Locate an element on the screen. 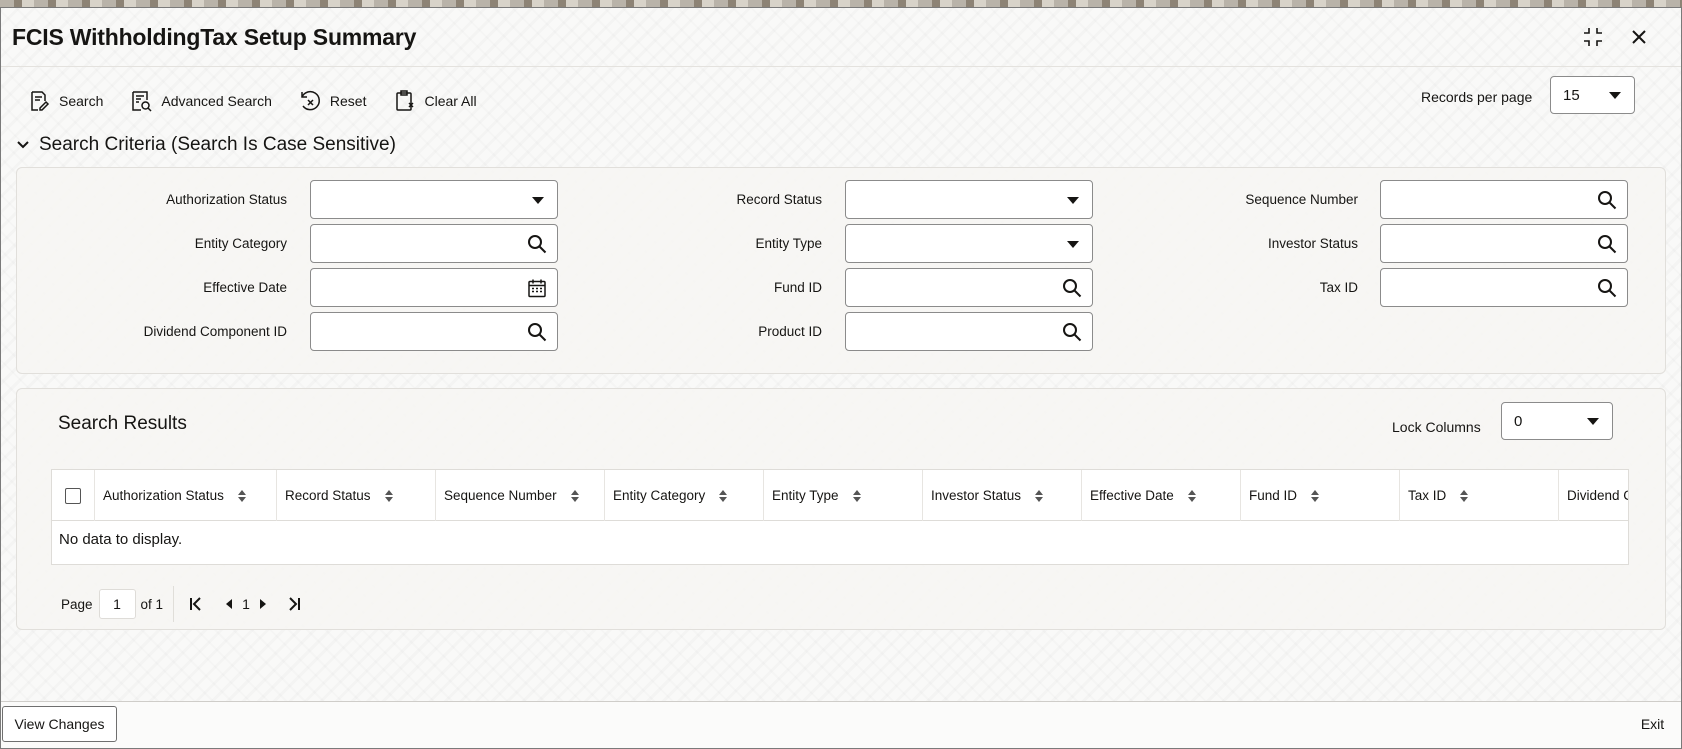  lock-columns-value: 0 is located at coordinates (1518, 421).